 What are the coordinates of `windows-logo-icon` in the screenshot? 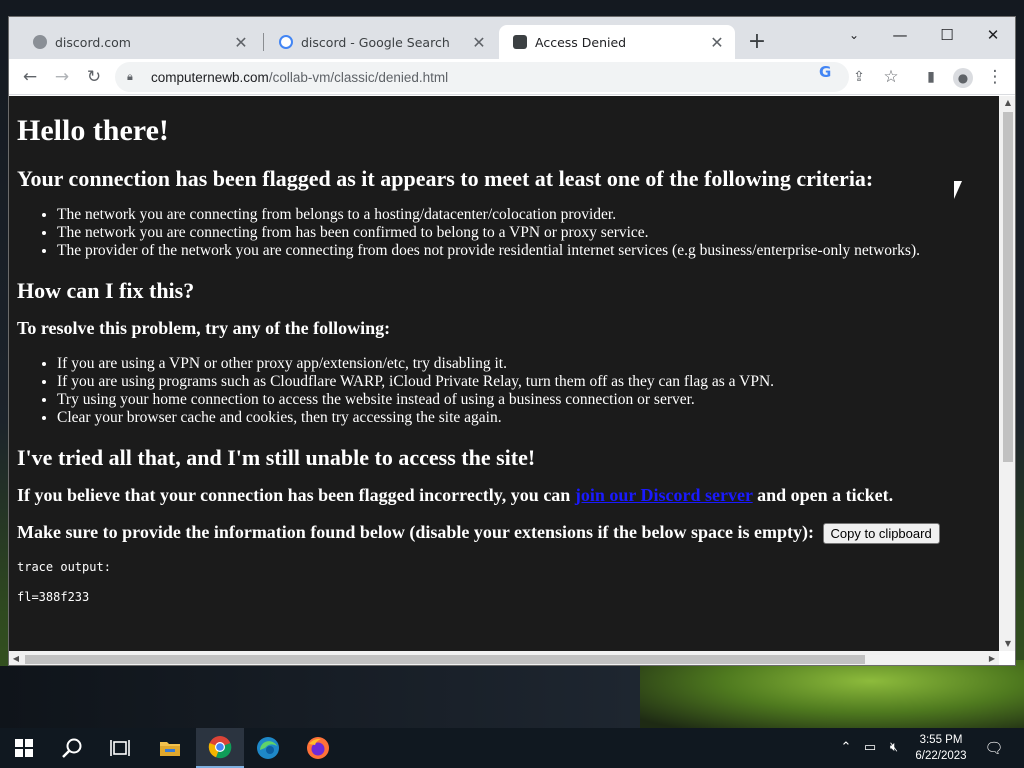 It's located at (24, 748).